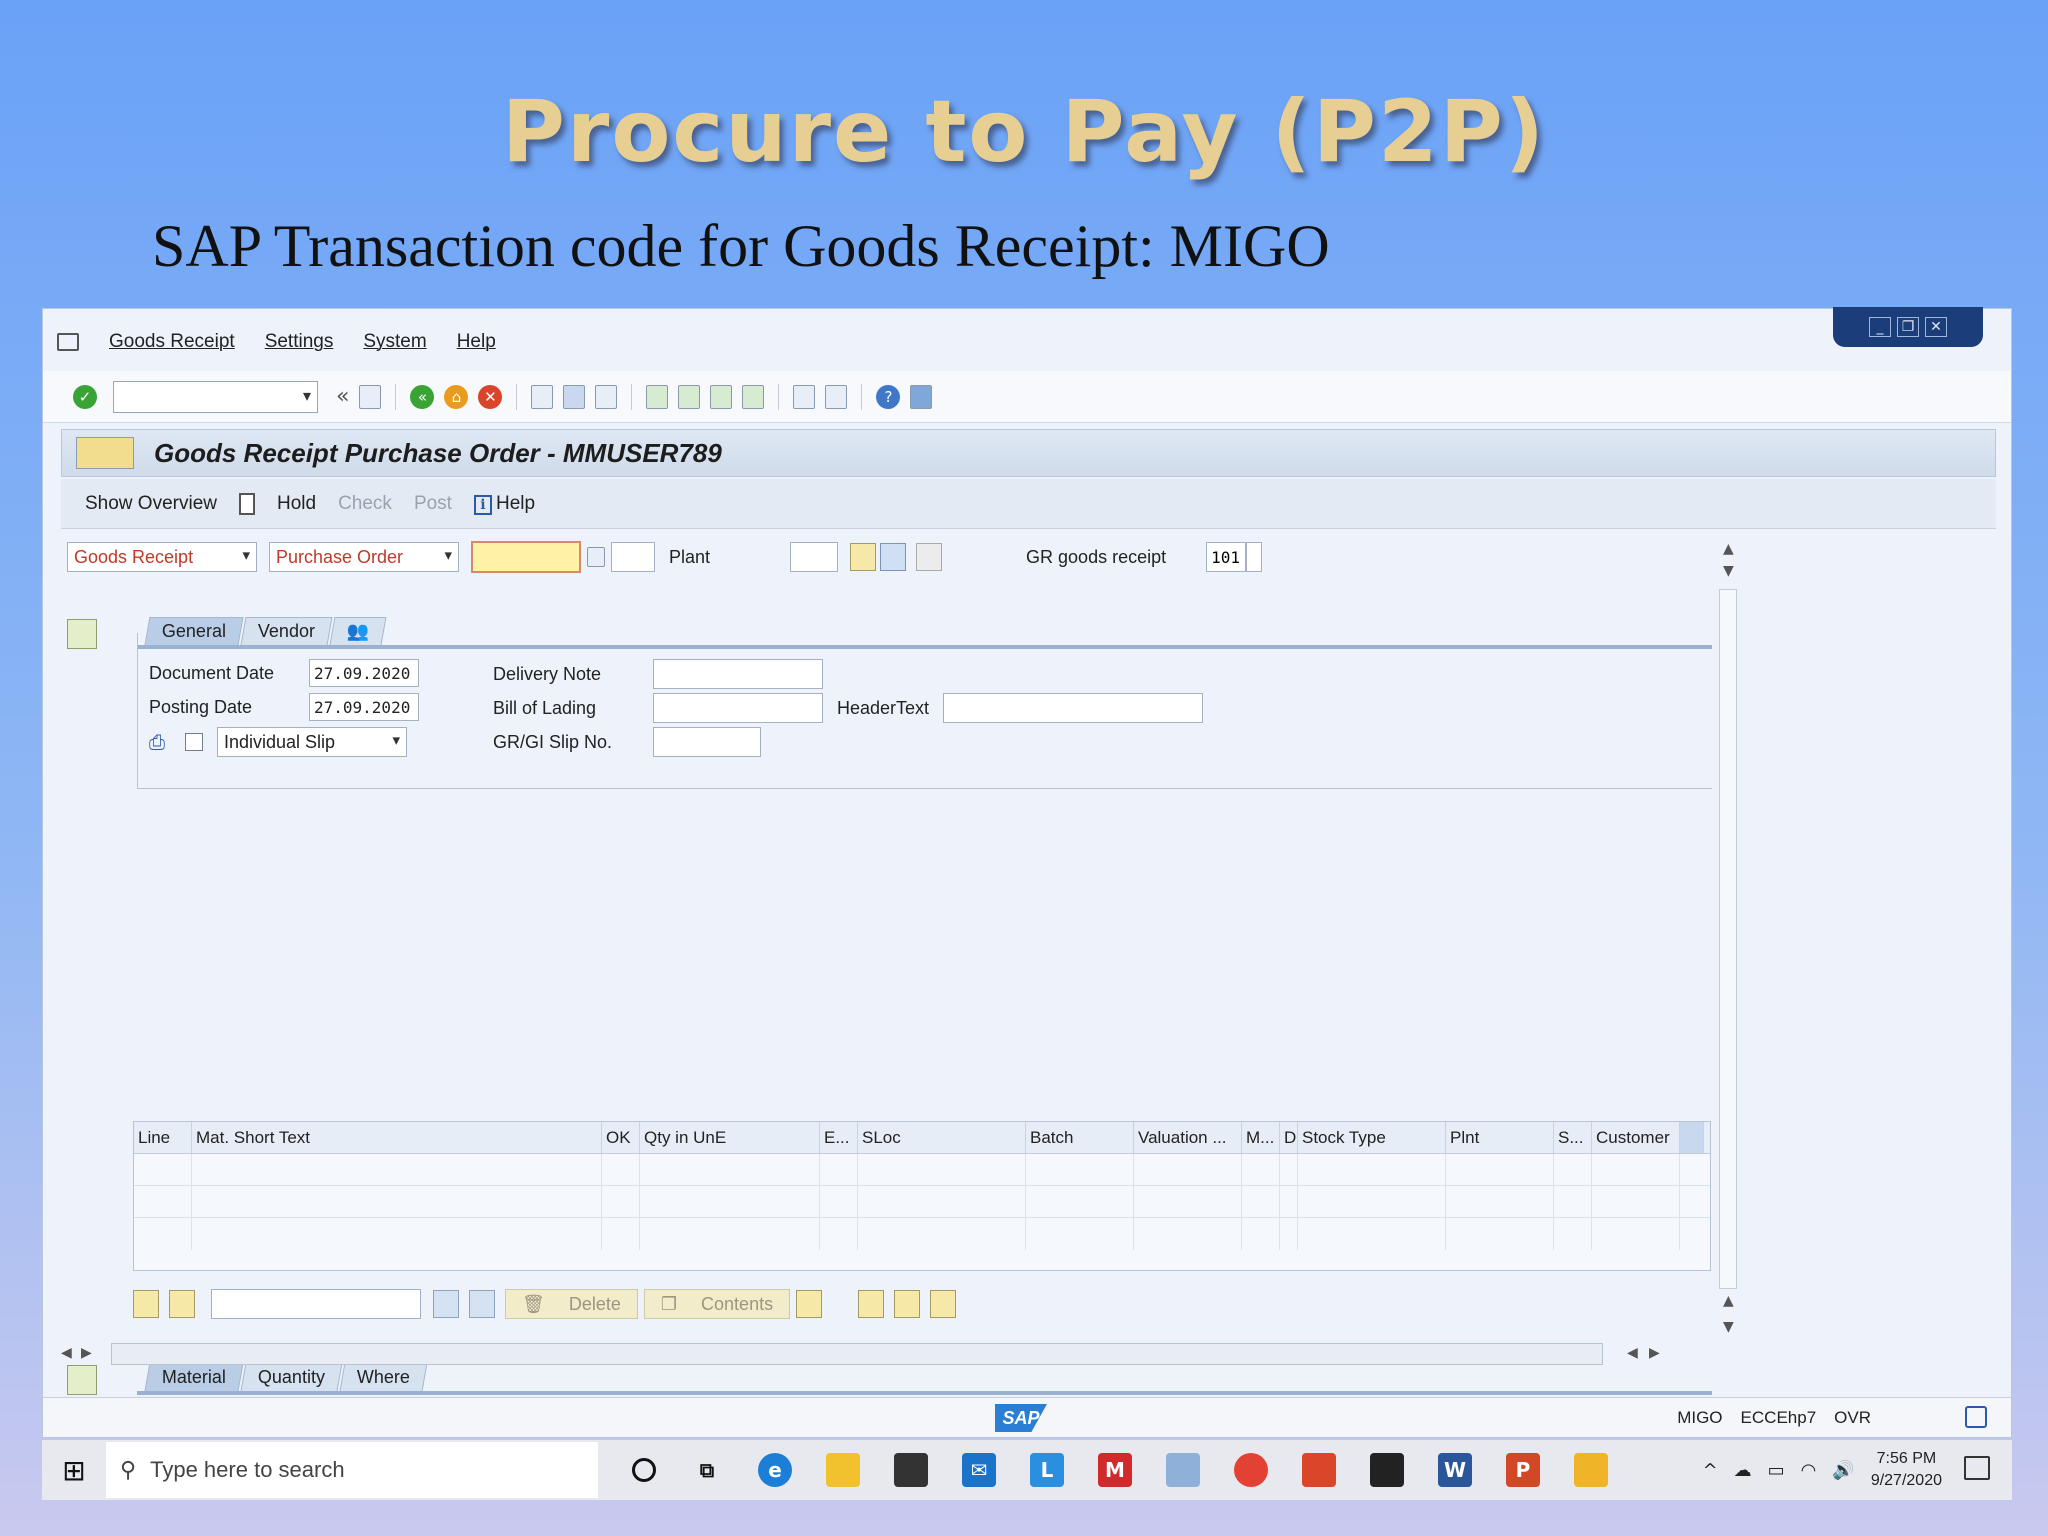 The image size is (2048, 1536). I want to click on detail-toggle-icon, so click(82, 1380).